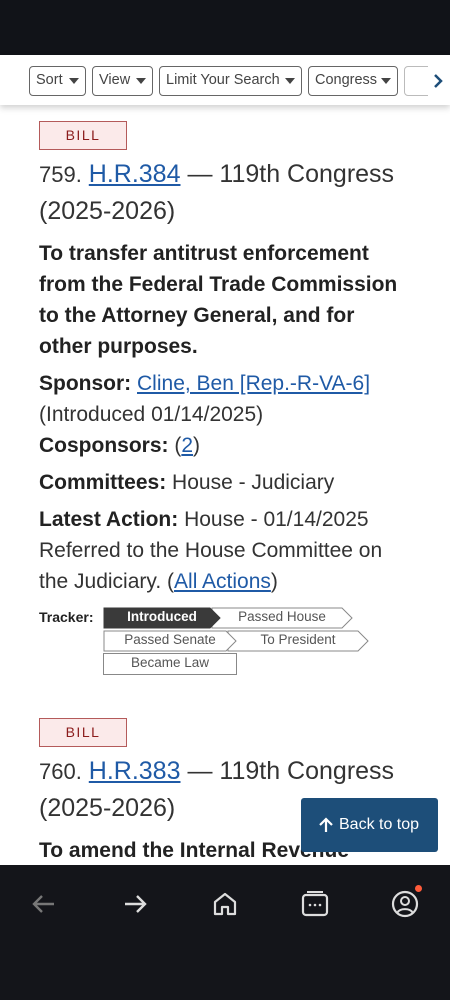  I want to click on back-to-top-button: Back to top, so click(369, 825).